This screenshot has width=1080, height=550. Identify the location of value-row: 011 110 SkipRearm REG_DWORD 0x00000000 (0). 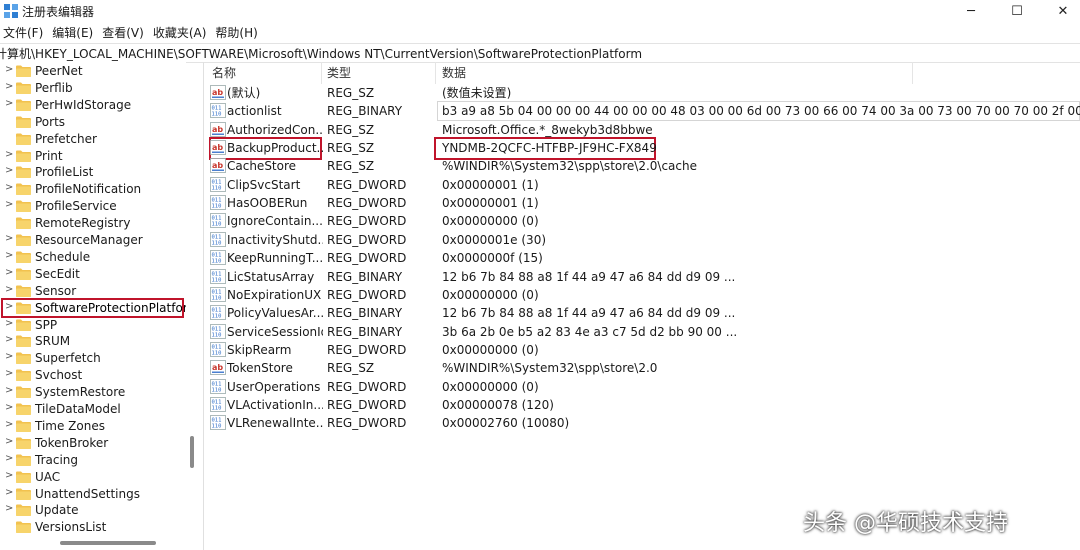
(642, 350).